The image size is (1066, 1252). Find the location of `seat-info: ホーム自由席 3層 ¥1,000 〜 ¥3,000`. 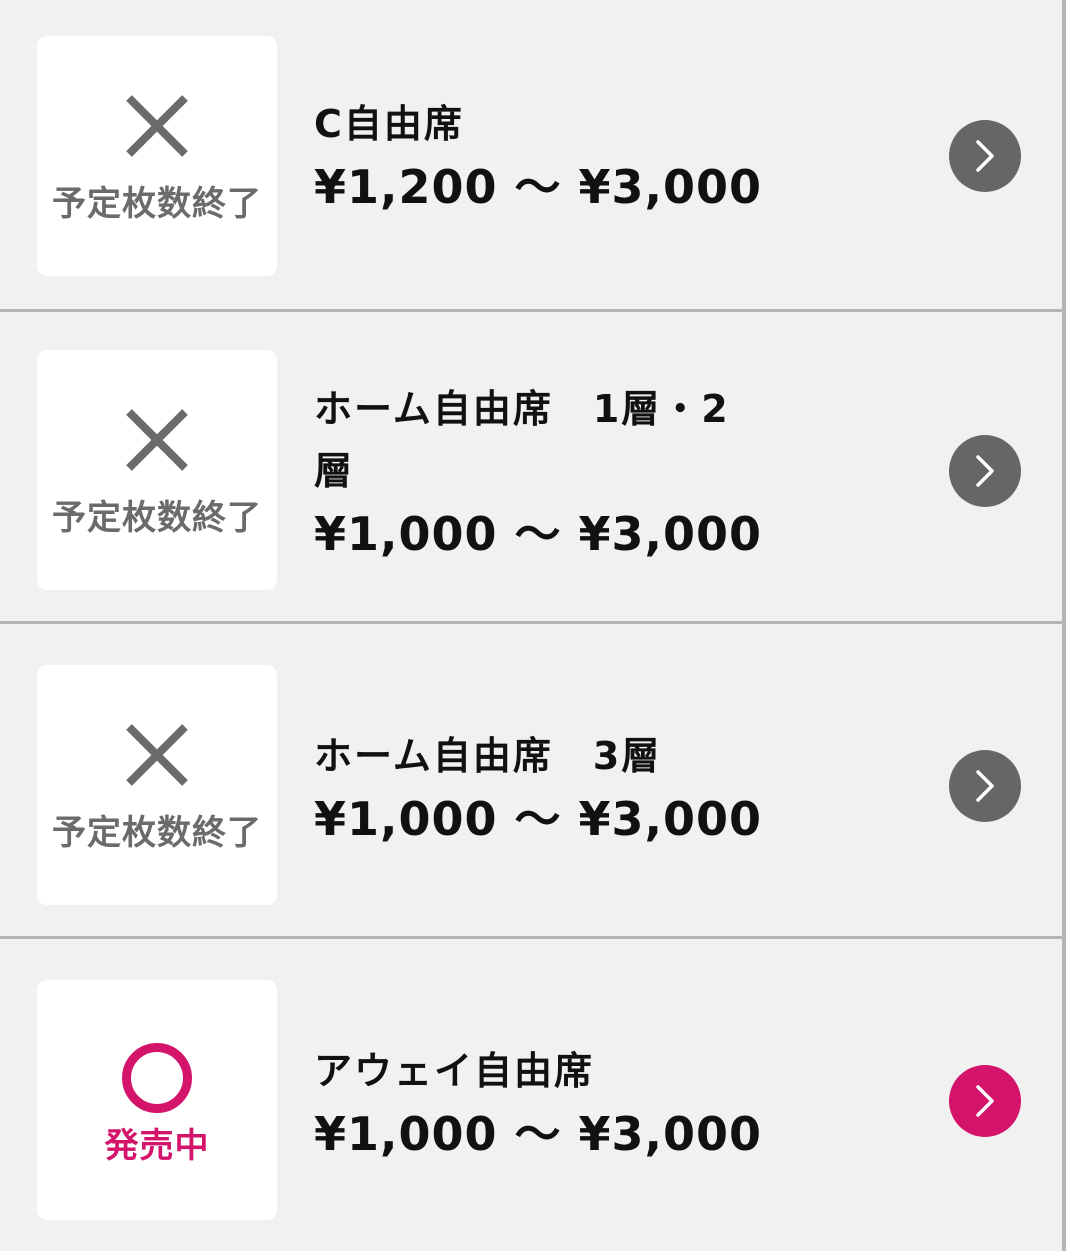

seat-info: ホーム自由席 3層 ¥1,000 〜 ¥3,000 is located at coordinates (549, 788).